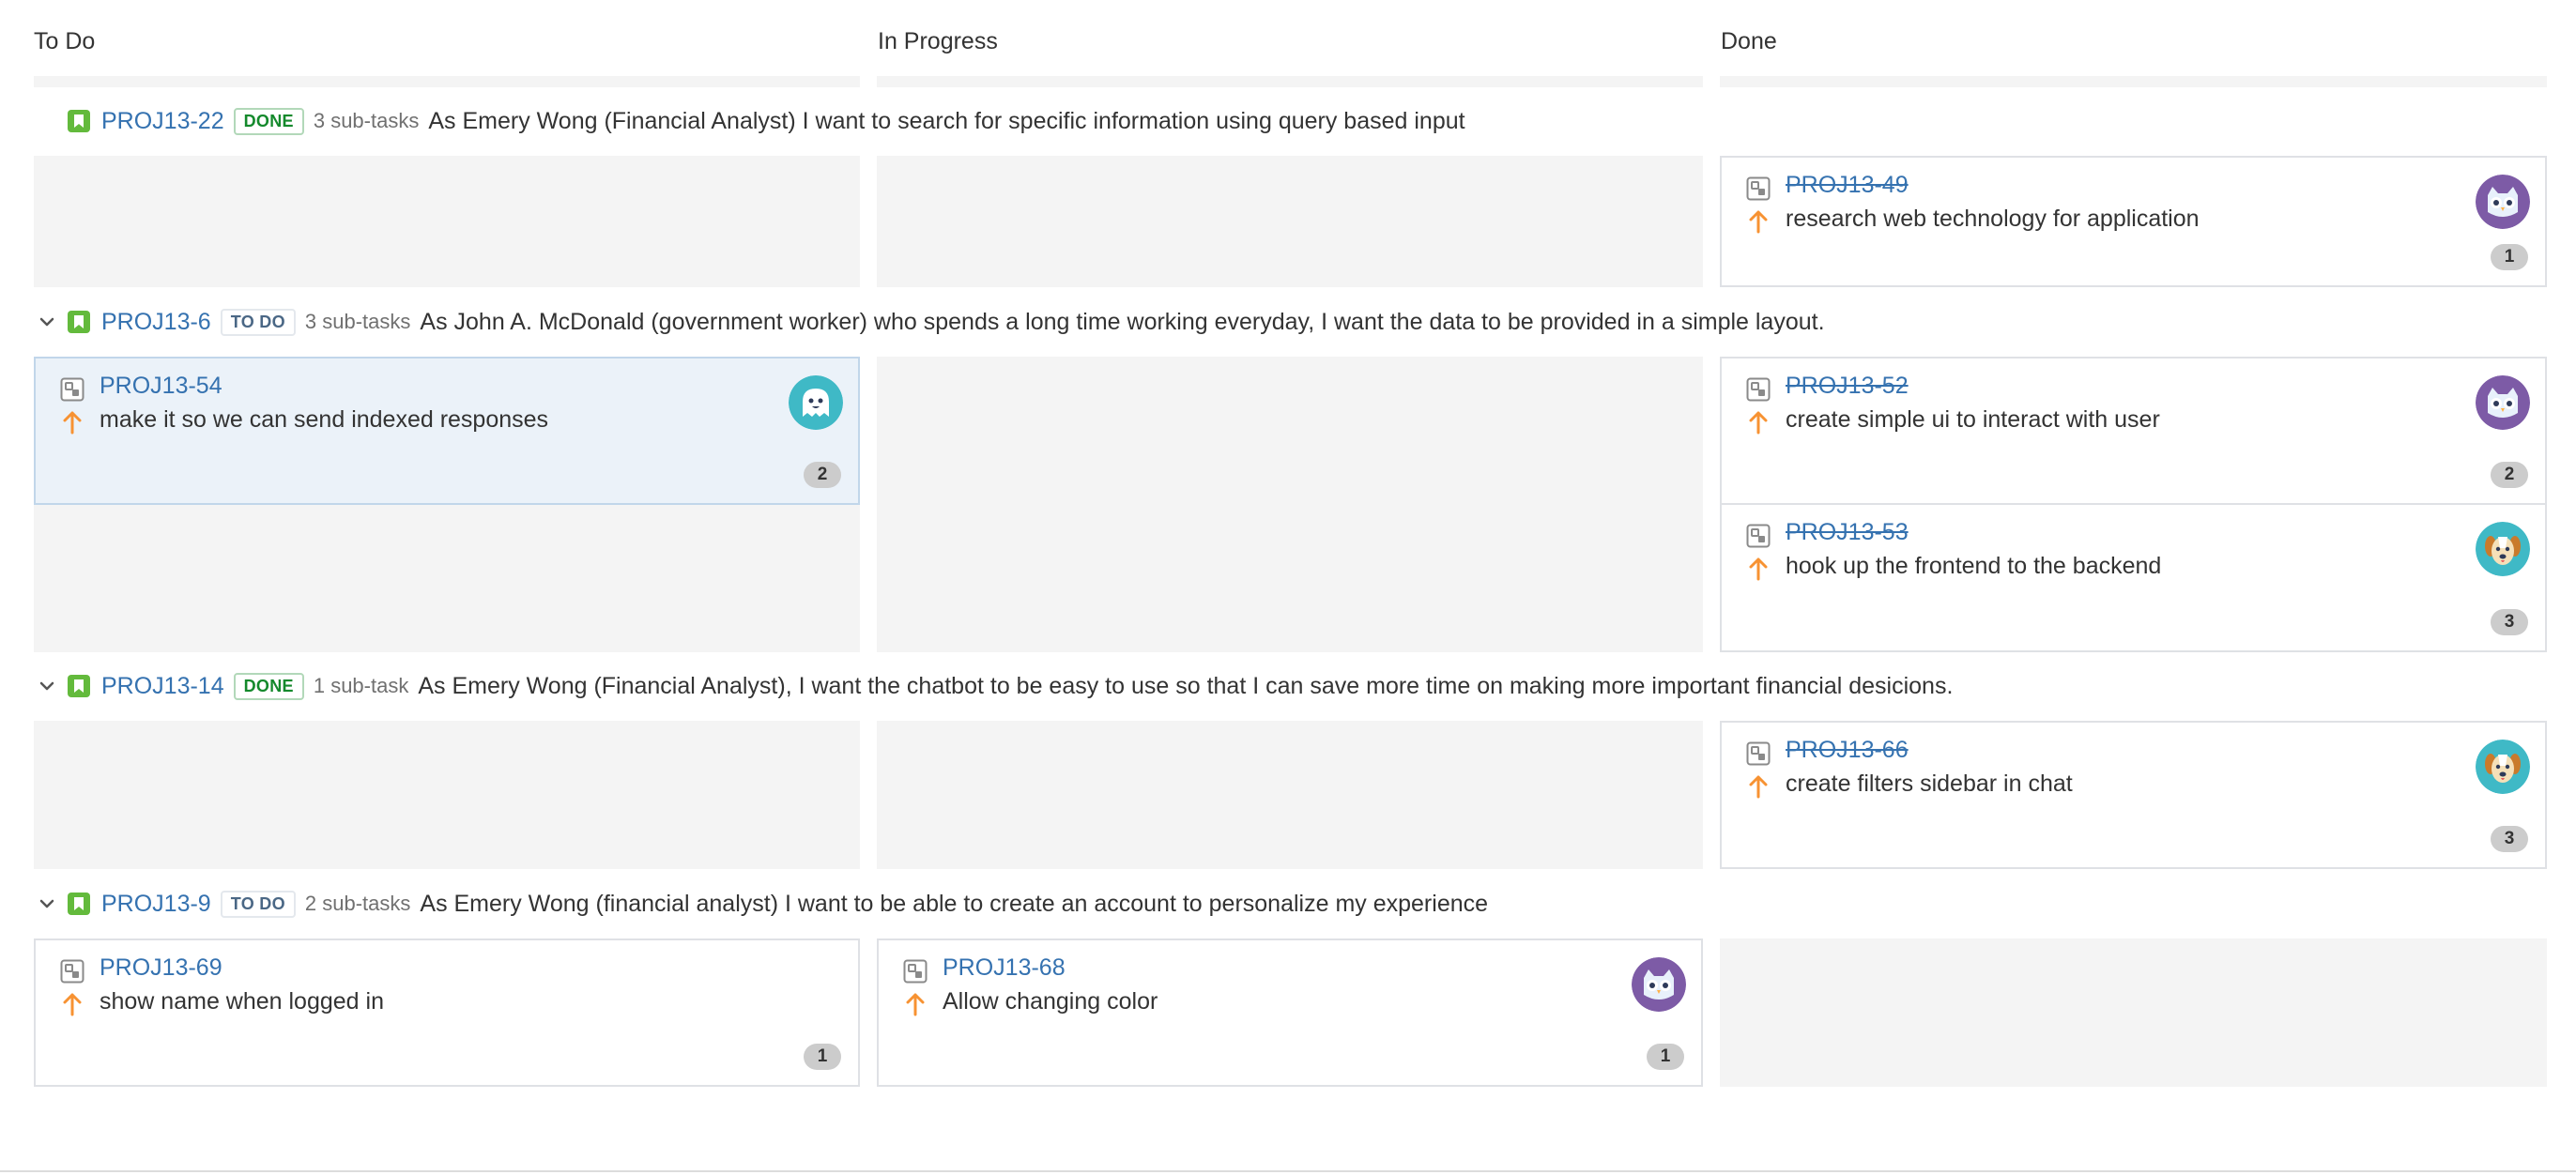  What do you see at coordinates (1290, 1013) in the screenshot?
I see `subtask-card: PROJ13-68 Allow changing color 1` at bounding box center [1290, 1013].